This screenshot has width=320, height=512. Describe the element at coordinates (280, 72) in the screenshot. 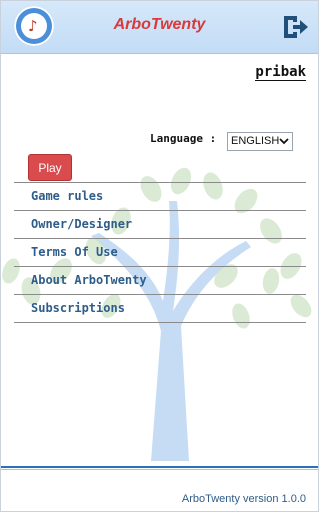

I see `username-label: pribak` at that location.